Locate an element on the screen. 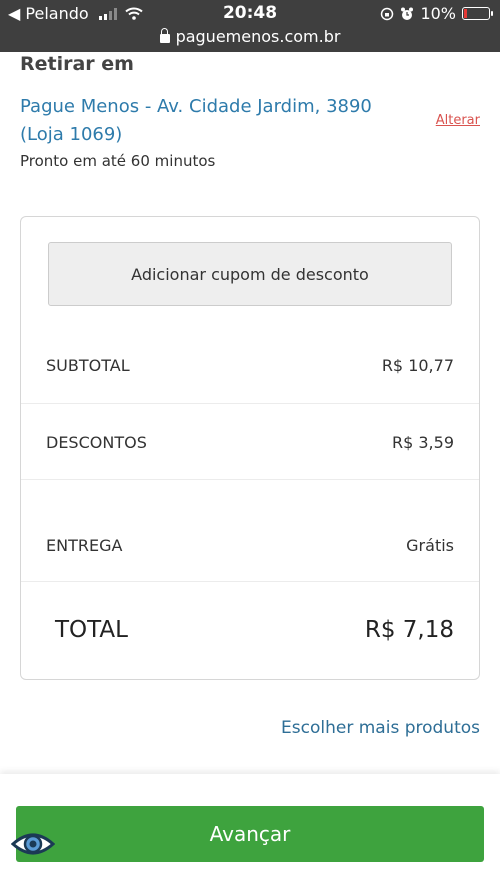  status-right: 10% is located at coordinates (436, 13).